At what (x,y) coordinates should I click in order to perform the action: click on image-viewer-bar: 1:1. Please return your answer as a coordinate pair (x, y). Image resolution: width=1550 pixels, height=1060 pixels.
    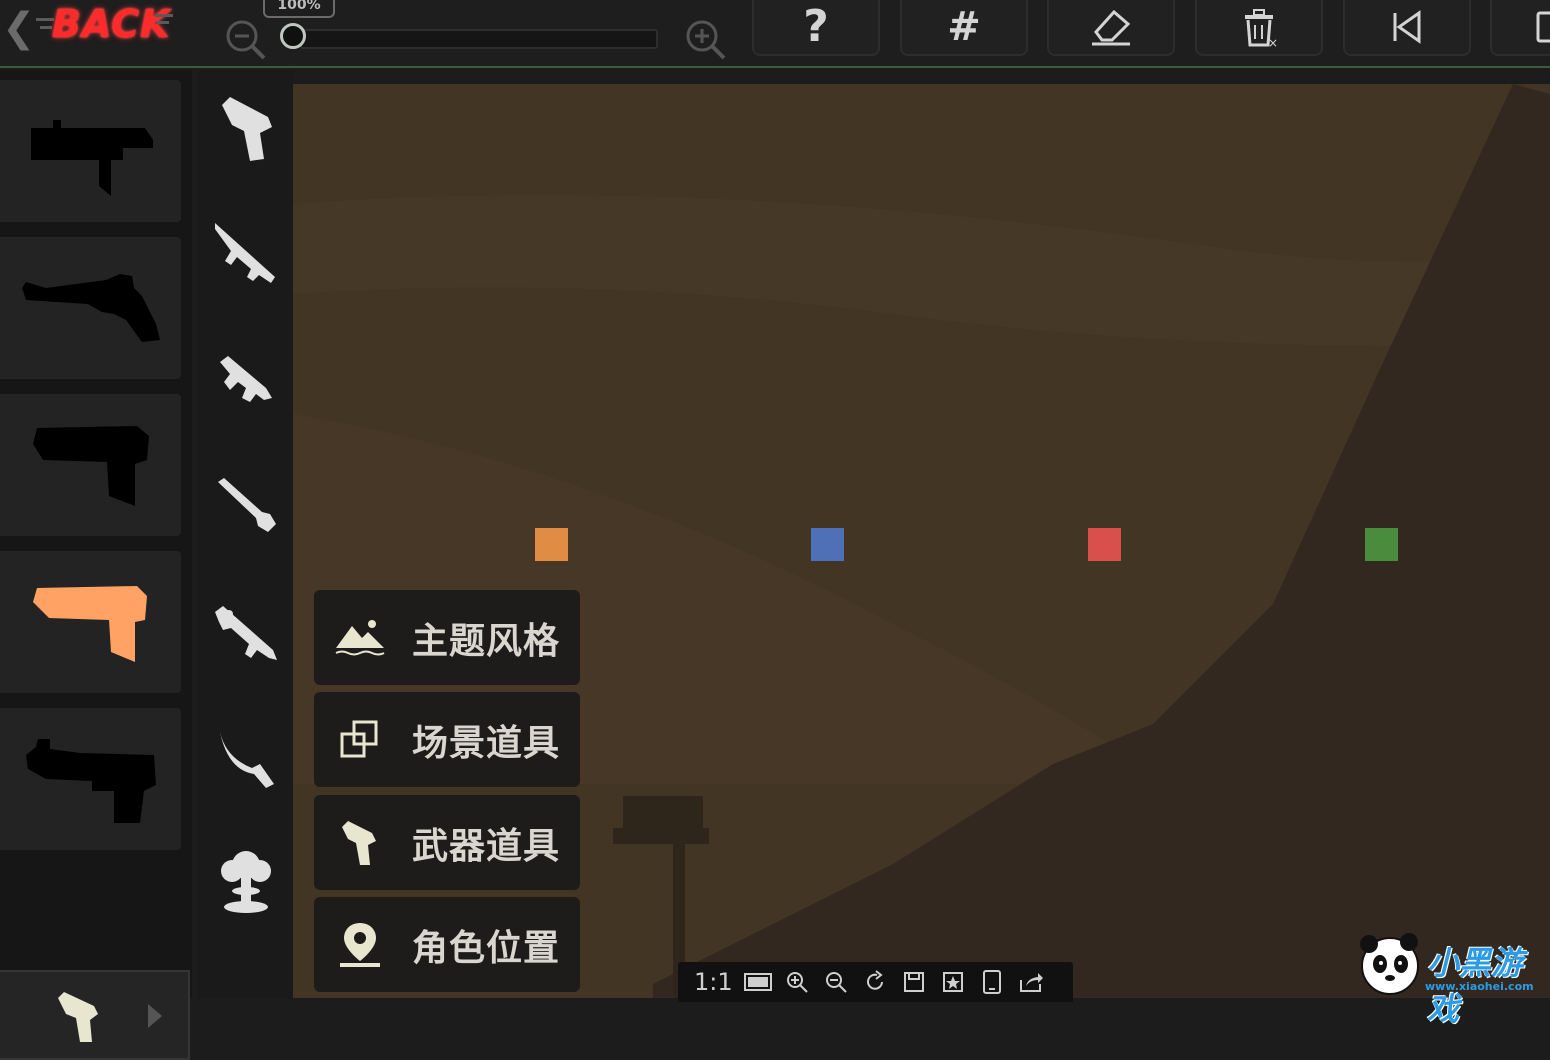
    Looking at the image, I should click on (875, 982).